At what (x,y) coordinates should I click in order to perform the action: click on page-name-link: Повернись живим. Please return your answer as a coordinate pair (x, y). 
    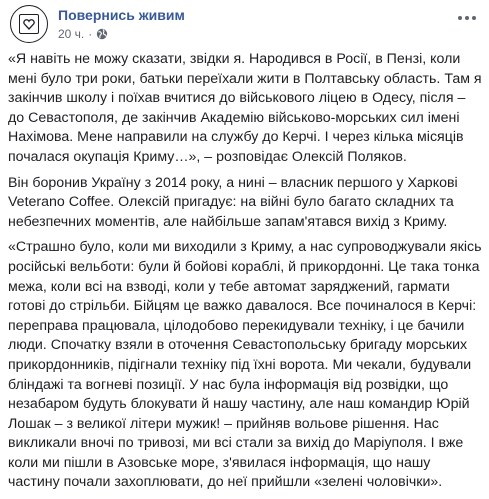
    Looking at the image, I should click on (121, 15).